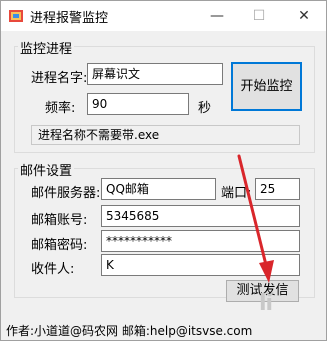 The height and width of the screenshot is (342, 327). Describe the element at coordinates (266, 303) in the screenshot. I see `watermark-logo: lǐ` at that location.